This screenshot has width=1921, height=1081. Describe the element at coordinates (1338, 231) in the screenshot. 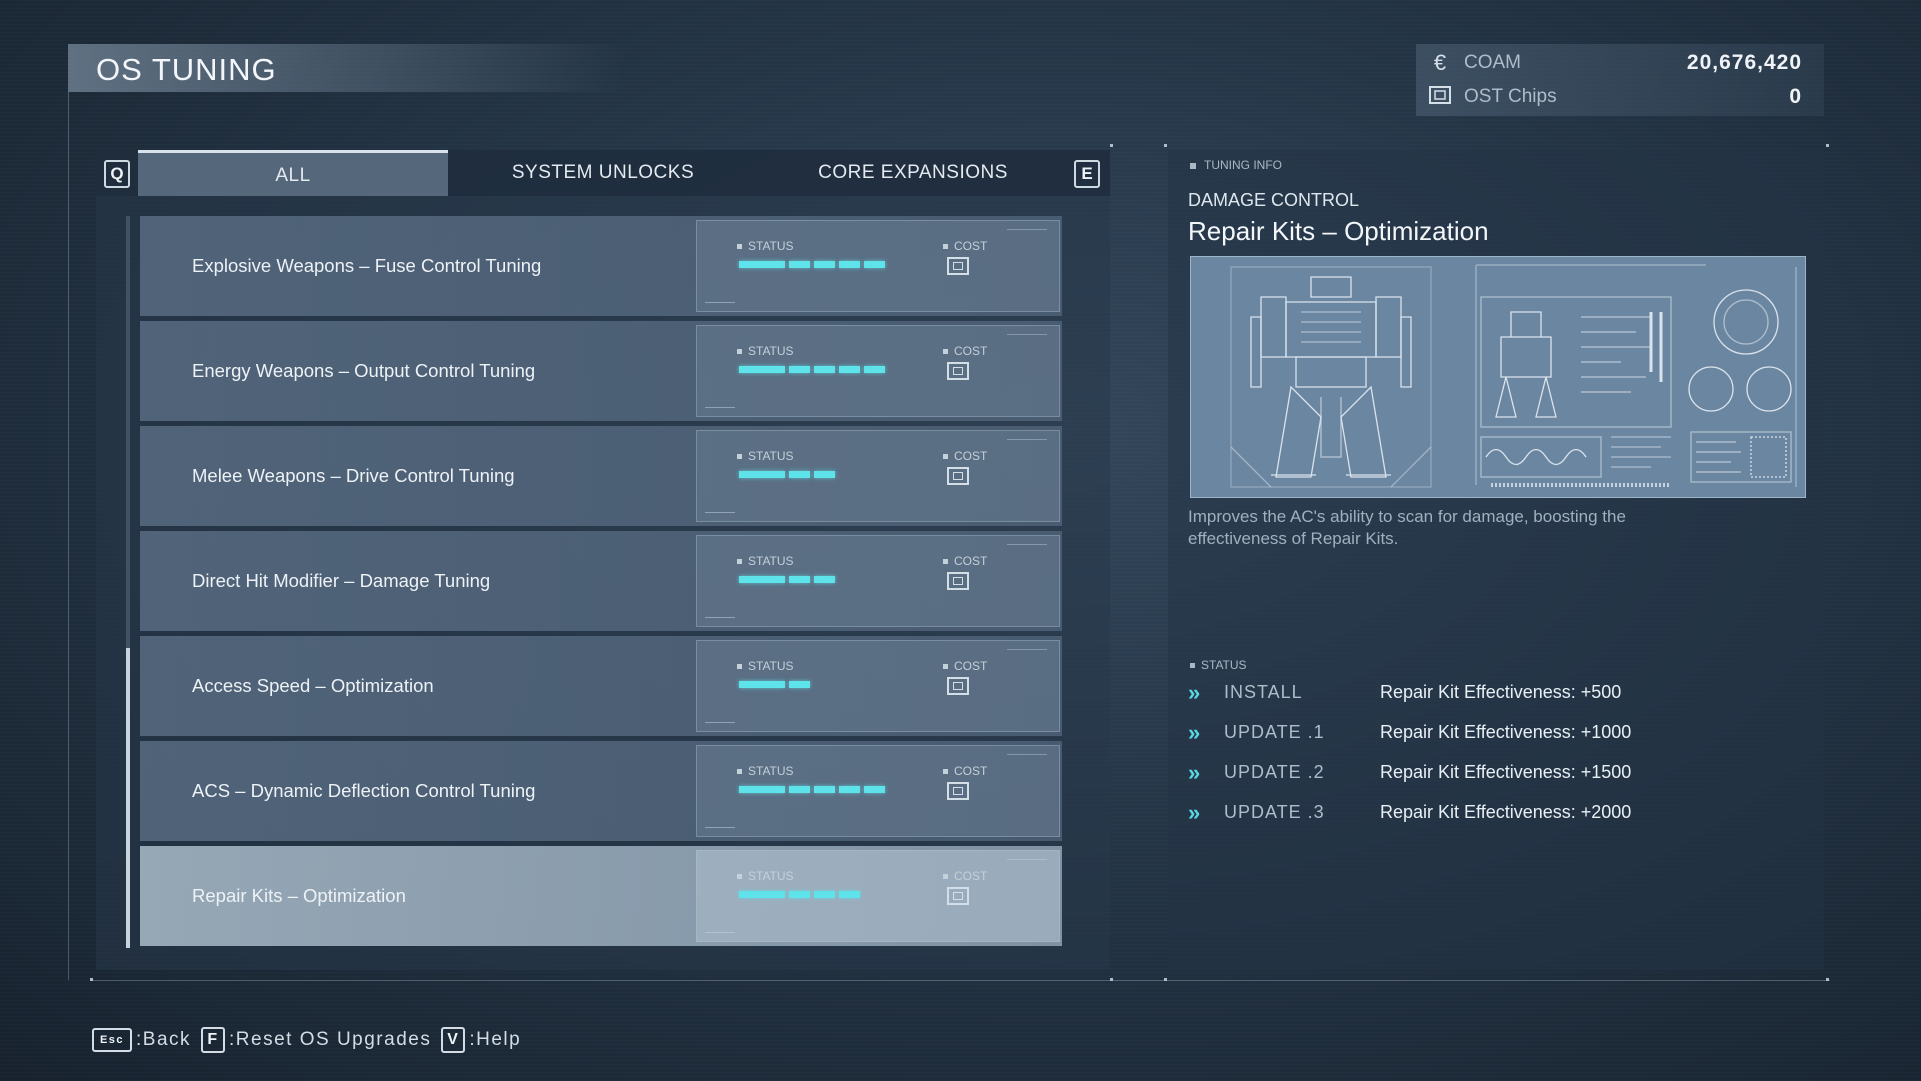

I see `tuning-title: Repair Kits – Optimization` at that location.